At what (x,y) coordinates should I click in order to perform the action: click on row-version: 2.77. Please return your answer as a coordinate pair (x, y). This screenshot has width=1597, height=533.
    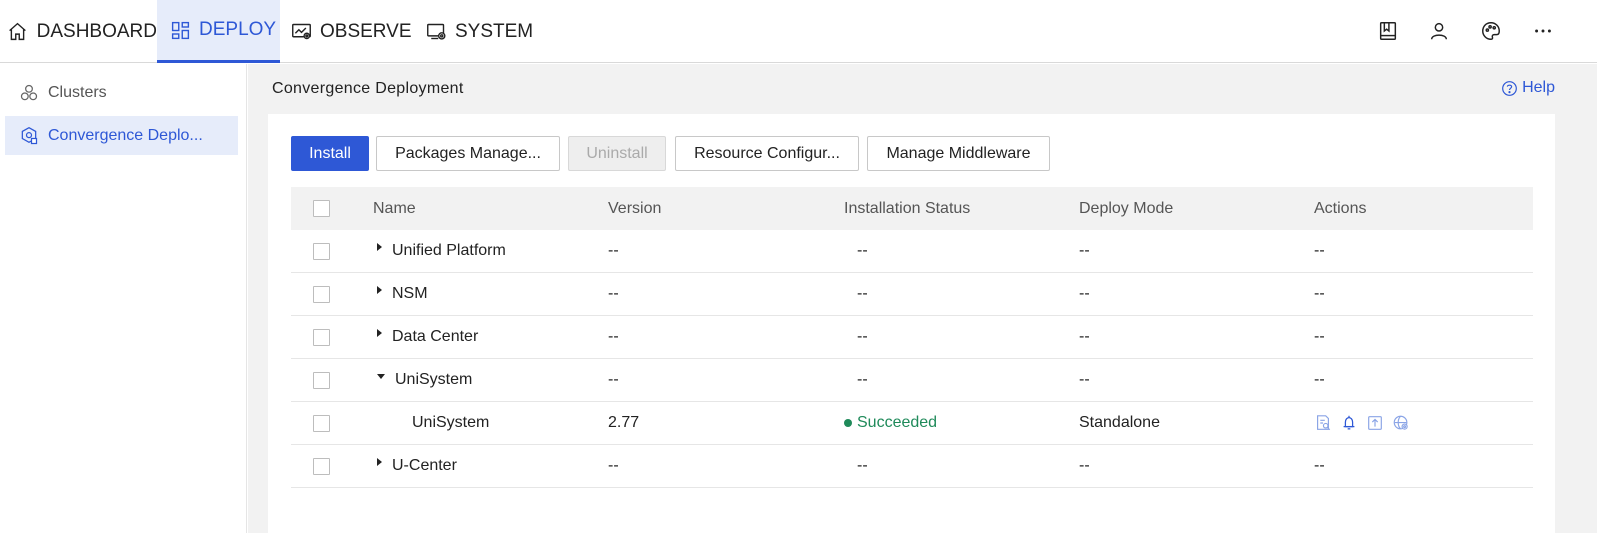
    Looking at the image, I should click on (624, 422).